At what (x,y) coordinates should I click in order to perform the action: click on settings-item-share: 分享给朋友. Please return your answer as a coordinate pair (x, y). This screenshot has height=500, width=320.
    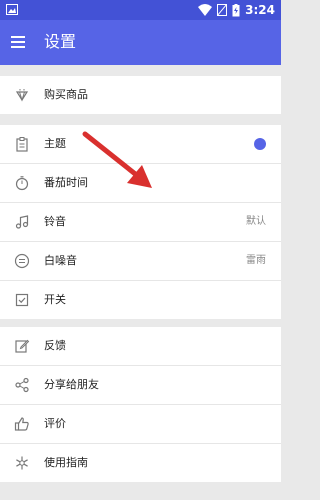
    Looking at the image, I should click on (140, 385).